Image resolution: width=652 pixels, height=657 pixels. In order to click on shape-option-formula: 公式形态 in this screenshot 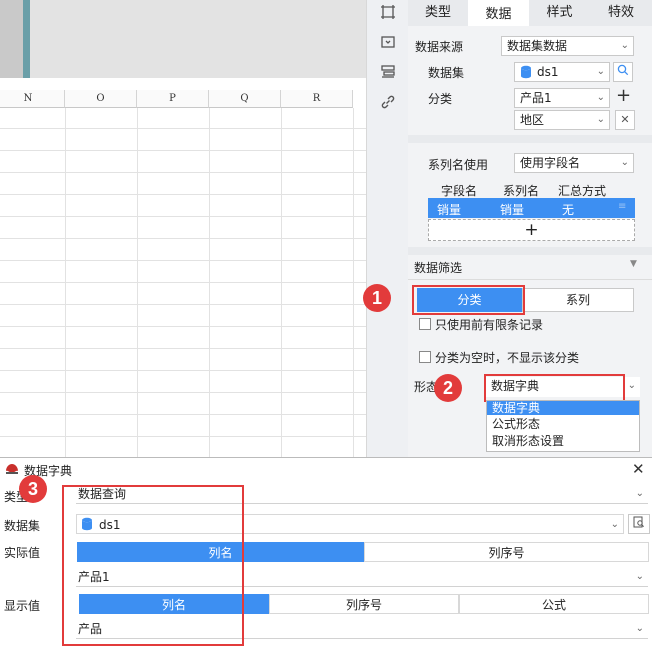, I will do `click(516, 424)`.